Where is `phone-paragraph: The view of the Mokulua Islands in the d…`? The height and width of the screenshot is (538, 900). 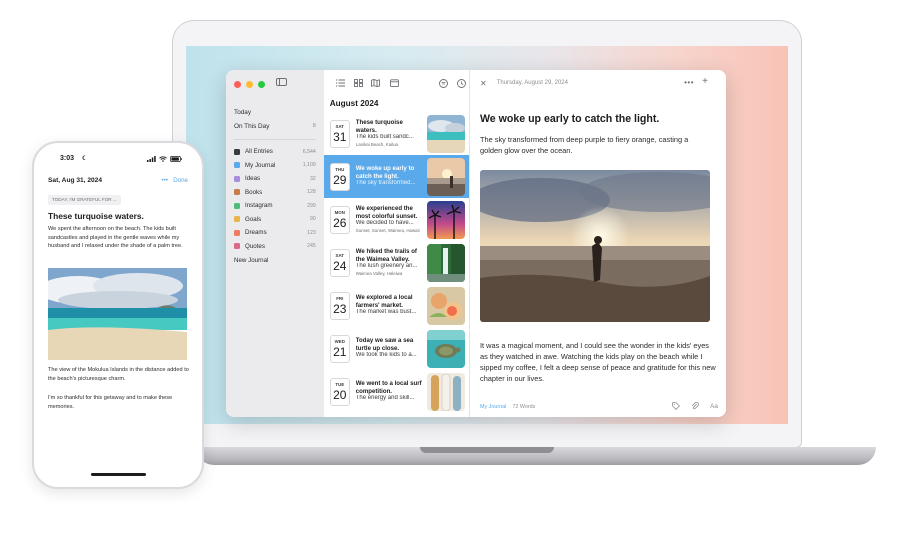 phone-paragraph: The view of the Mokulua Islands in the d… is located at coordinates (120, 374).